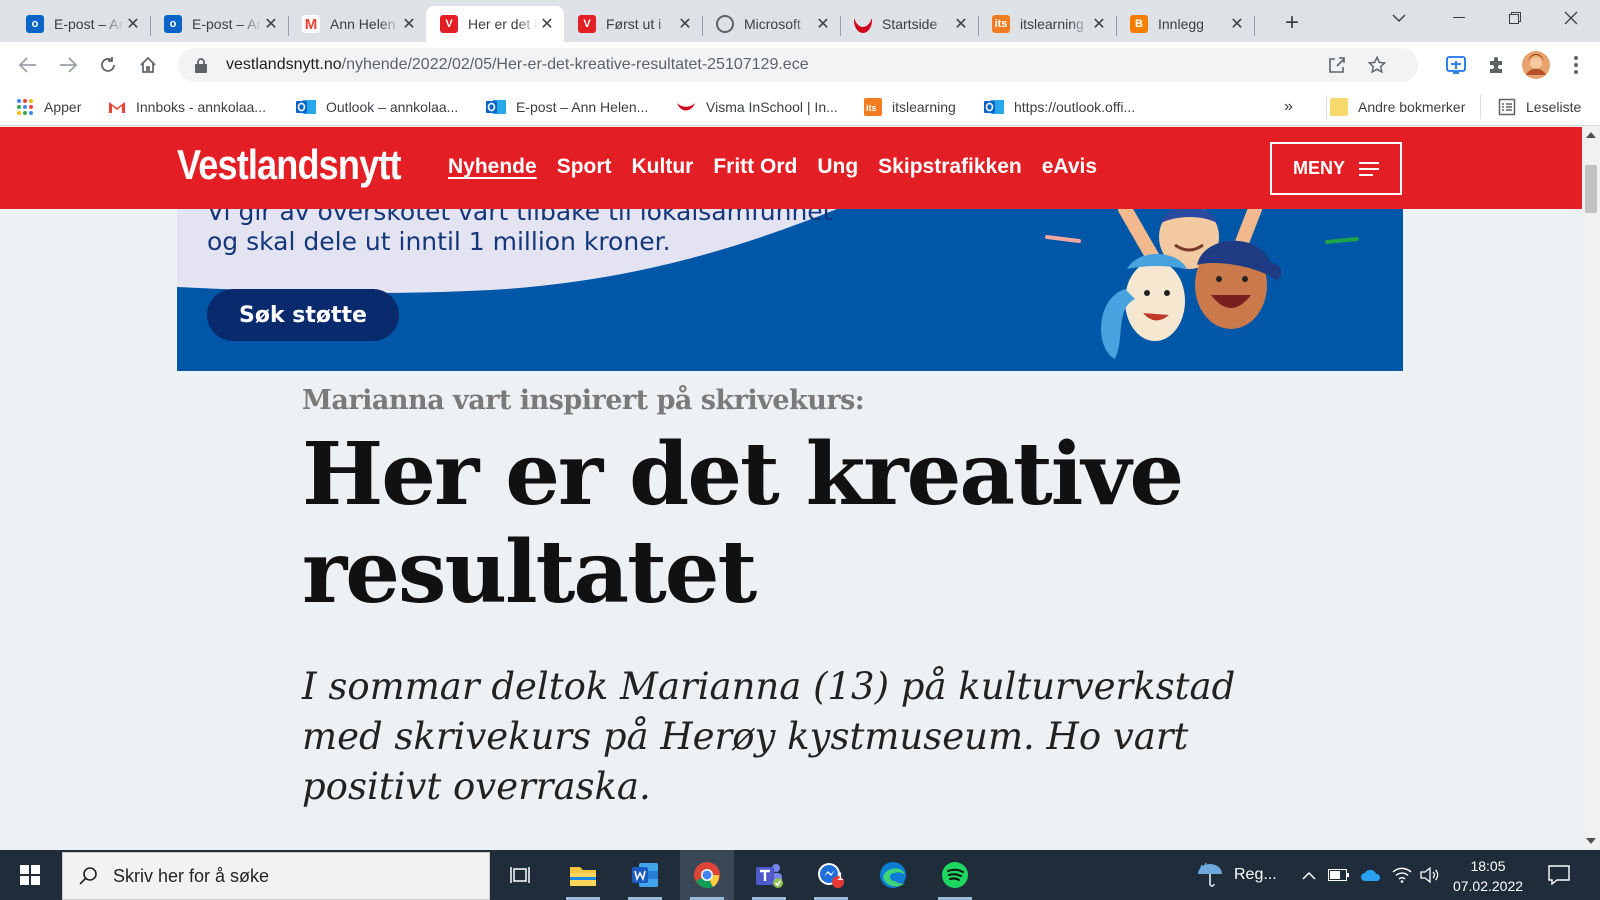 This screenshot has width=1600, height=900. I want to click on nav-item: eAvis, so click(1069, 167).